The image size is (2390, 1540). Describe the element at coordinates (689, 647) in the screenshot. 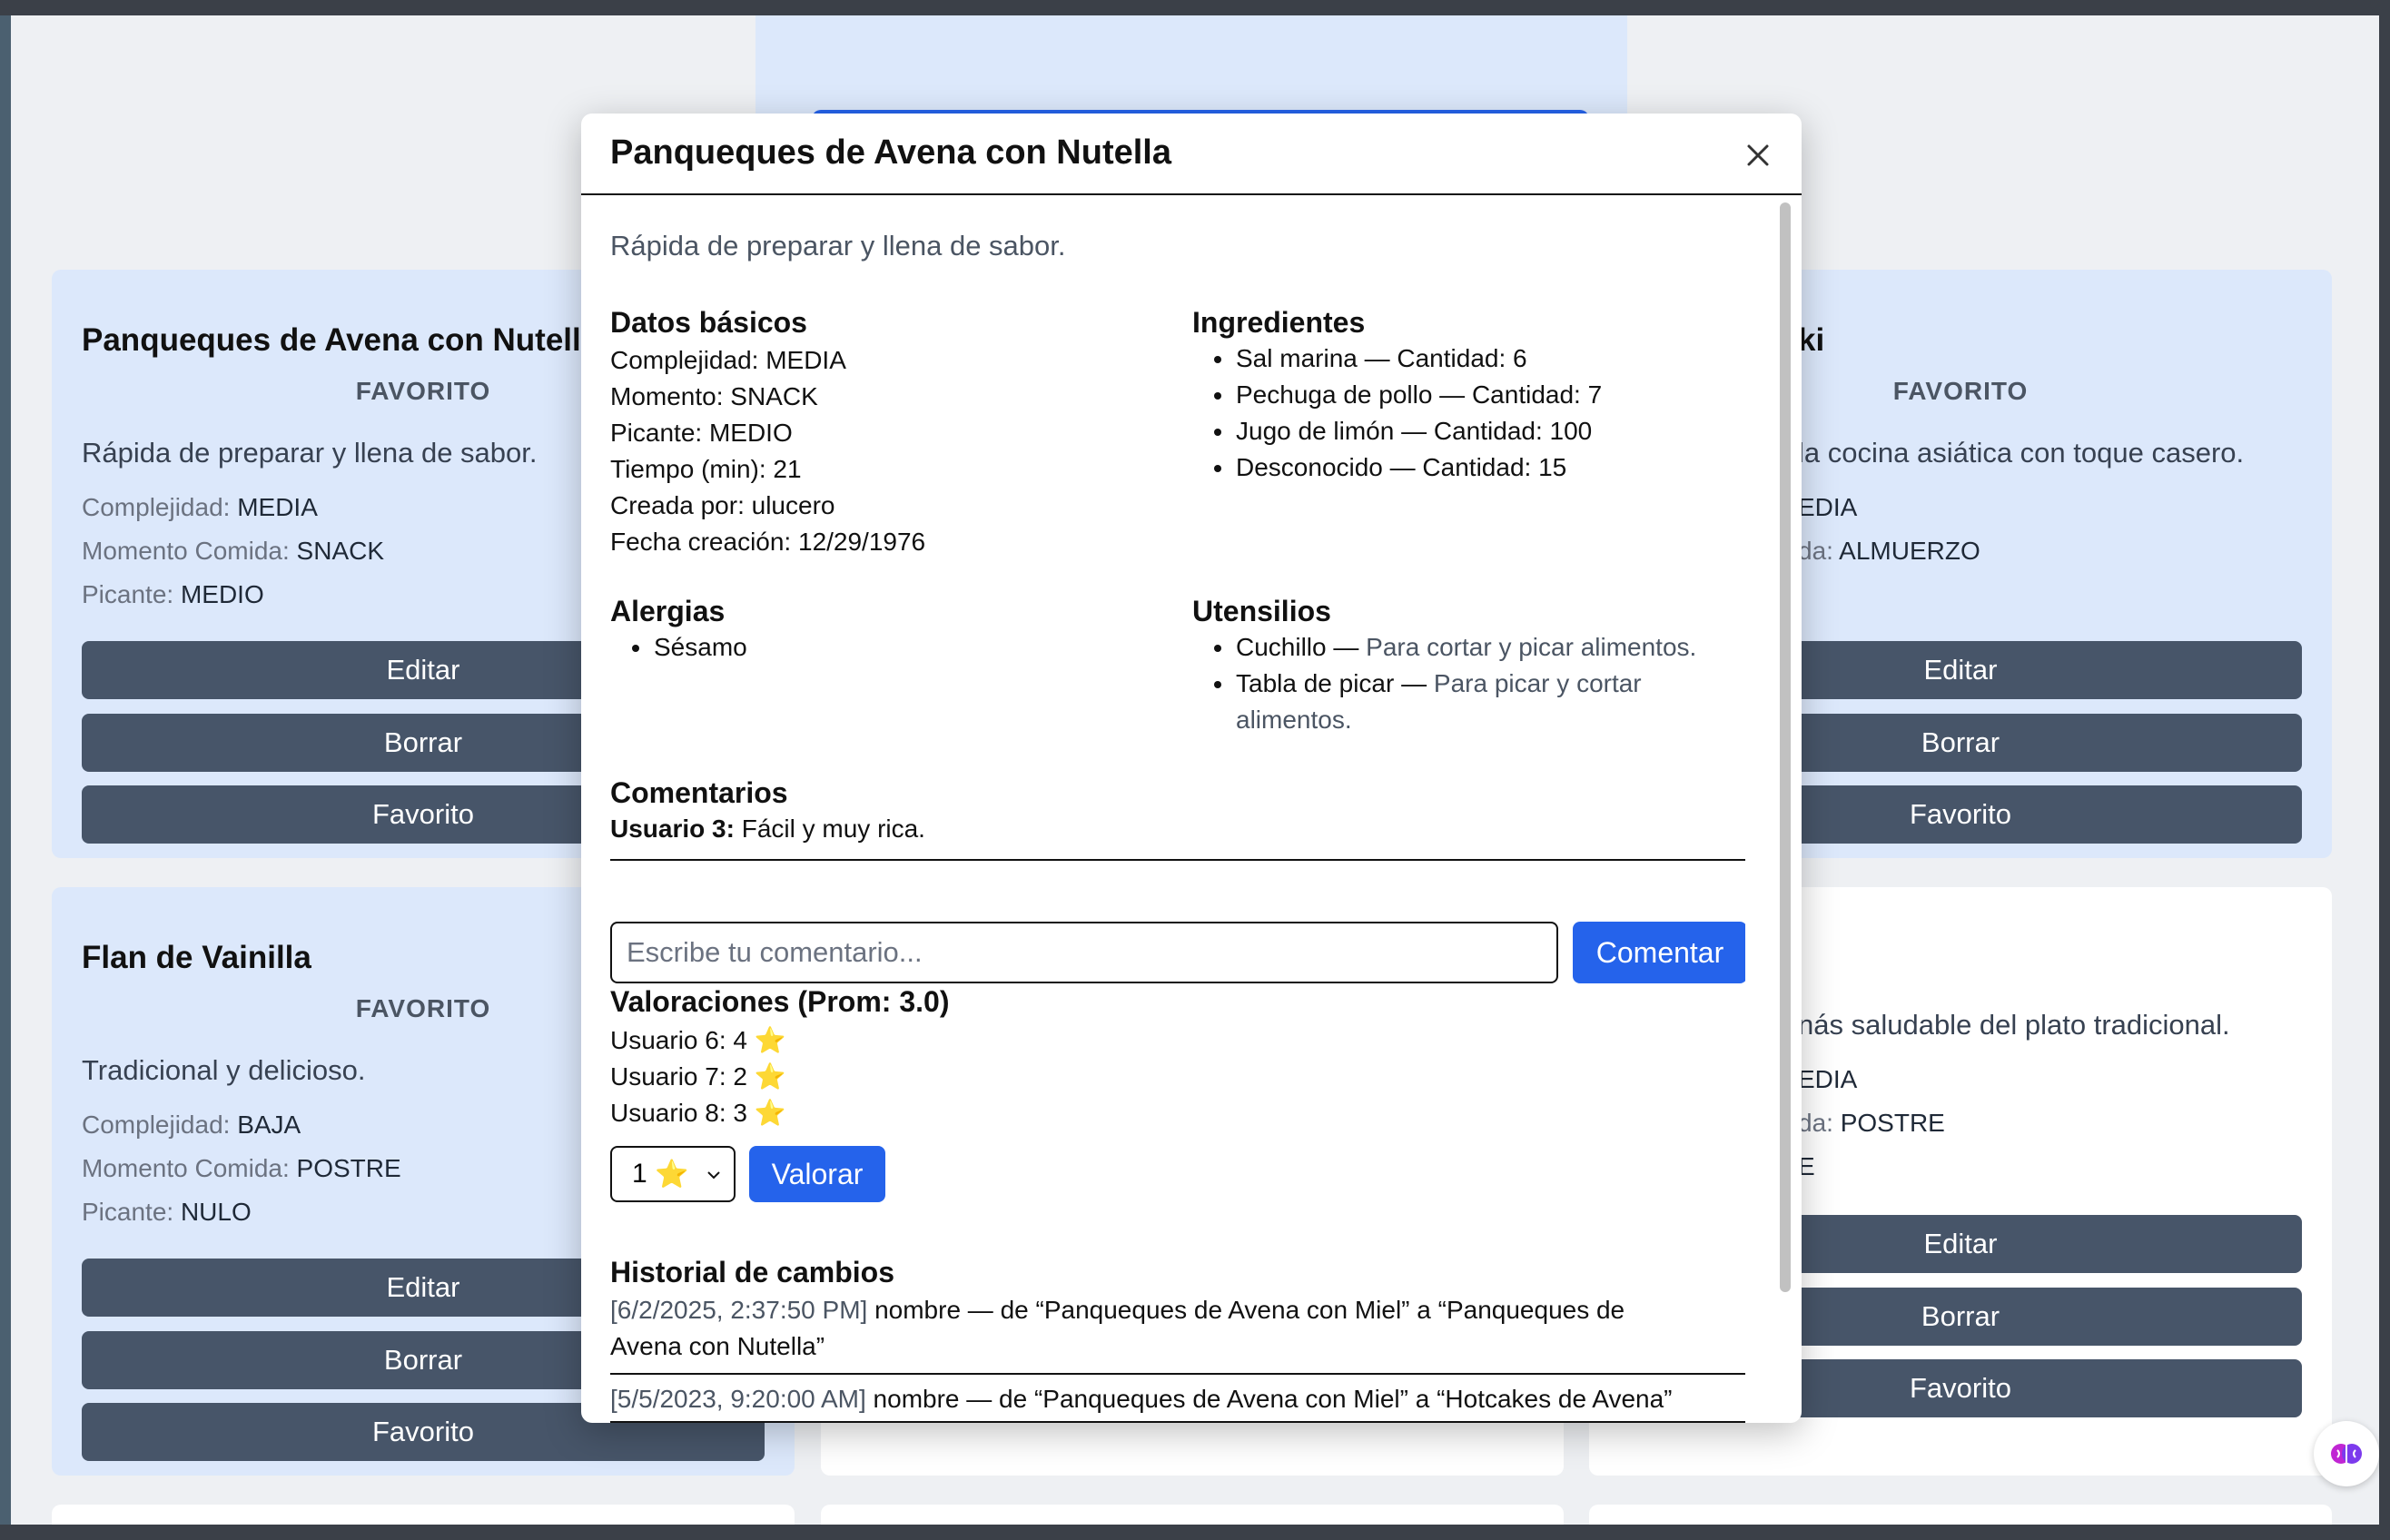

I see `allergy-item: Sésamo` at that location.